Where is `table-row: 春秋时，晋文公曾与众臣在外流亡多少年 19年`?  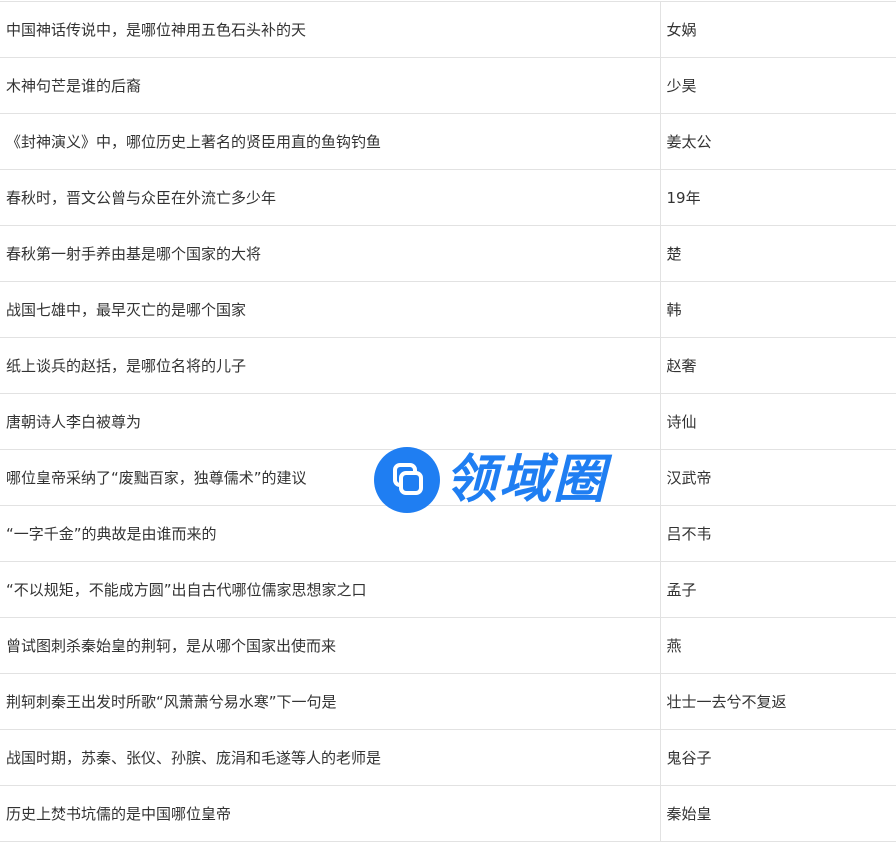
table-row: 春秋时，晋文公曾与众臣在外流亡多少年 19年 is located at coordinates (448, 197).